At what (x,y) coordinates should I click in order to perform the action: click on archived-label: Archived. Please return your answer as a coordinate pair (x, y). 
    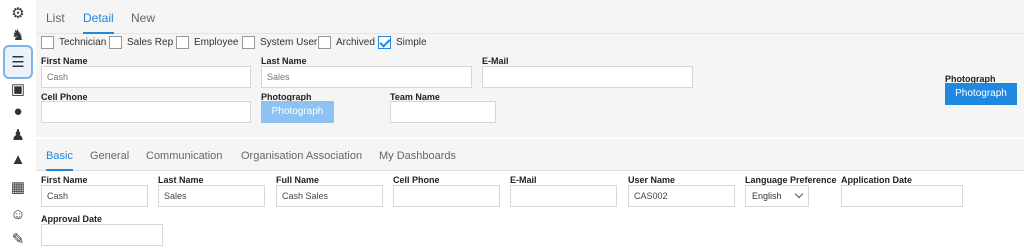
    Looking at the image, I should click on (355, 42).